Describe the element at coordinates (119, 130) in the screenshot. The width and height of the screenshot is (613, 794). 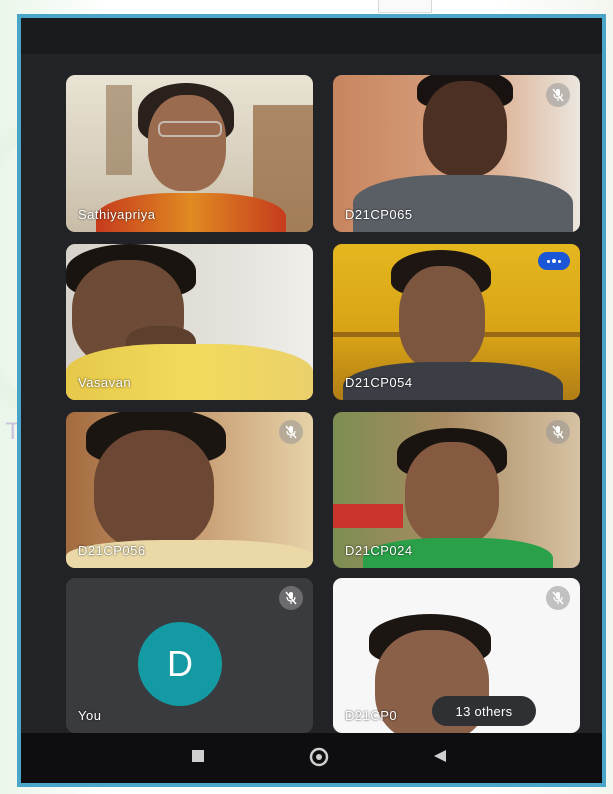
I see `door-frame` at that location.